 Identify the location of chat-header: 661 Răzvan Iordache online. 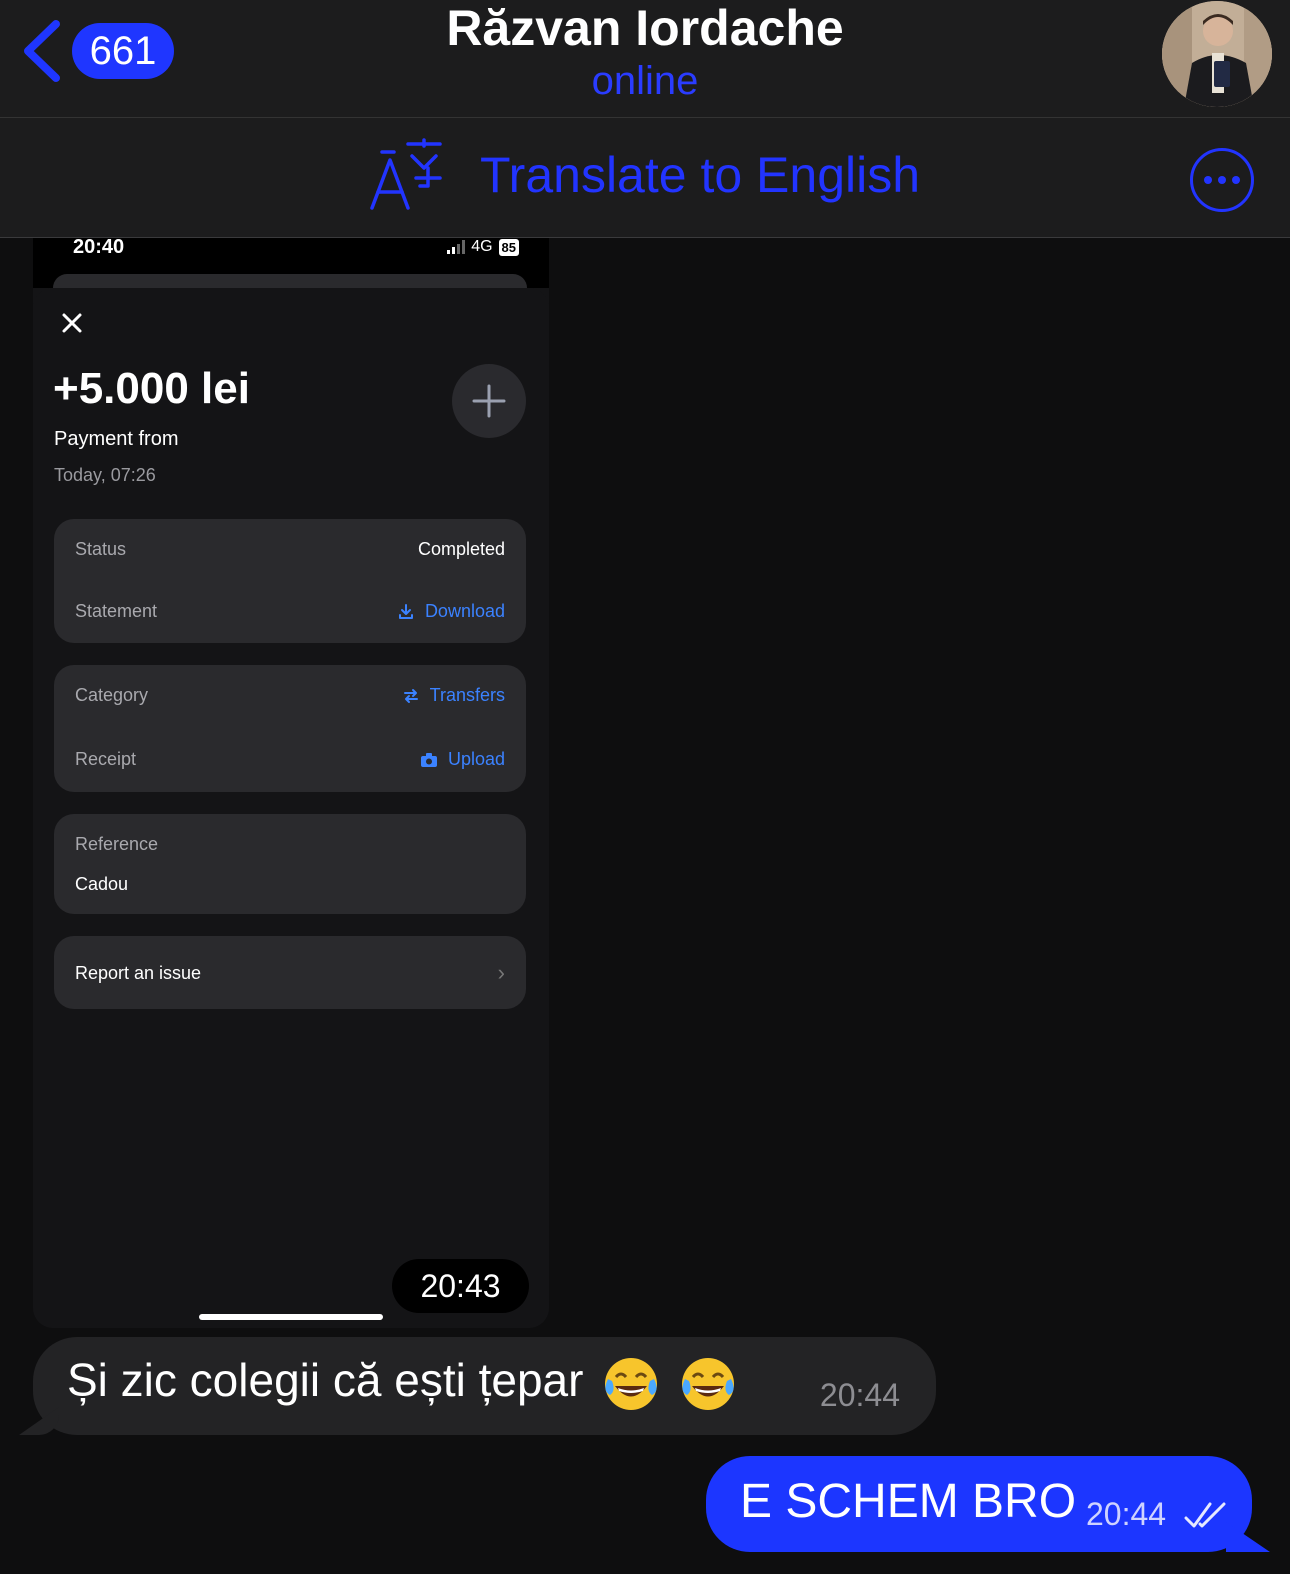
(645, 59).